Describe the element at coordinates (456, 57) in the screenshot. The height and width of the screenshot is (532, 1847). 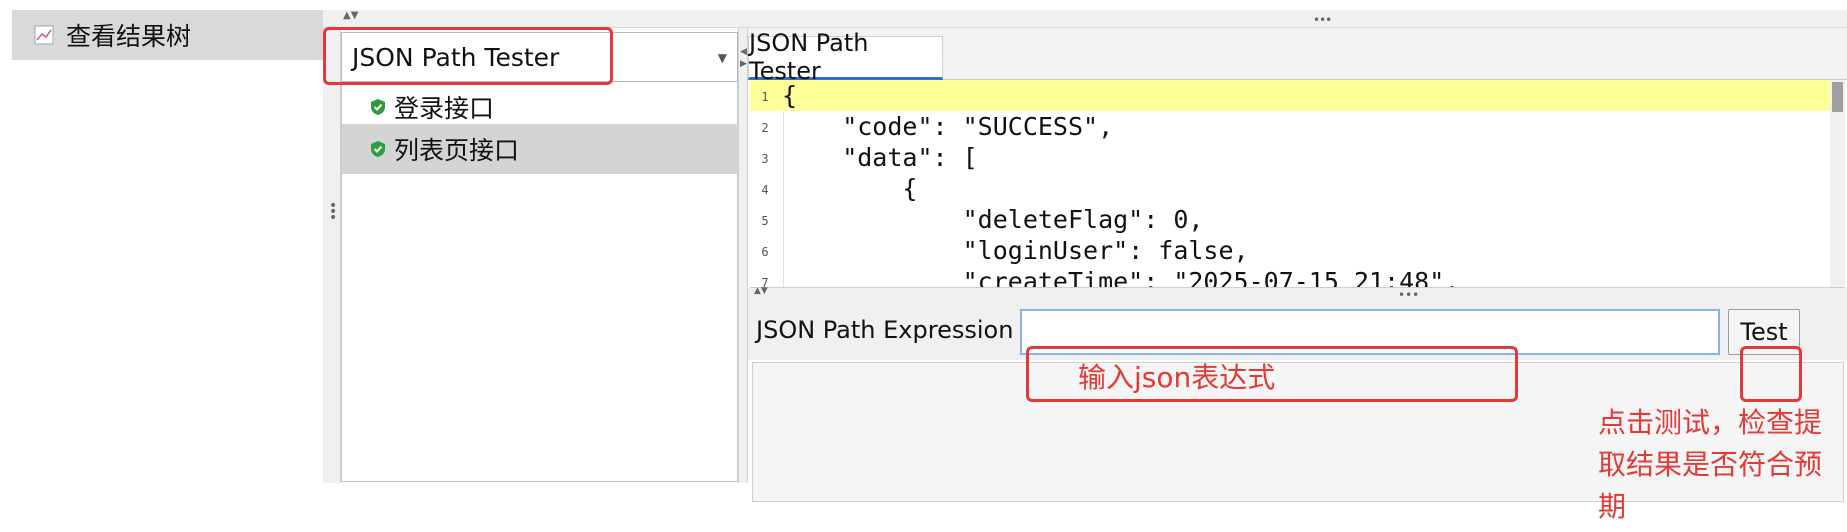
I see `renderer-selected-value: JSON Path Tester` at that location.